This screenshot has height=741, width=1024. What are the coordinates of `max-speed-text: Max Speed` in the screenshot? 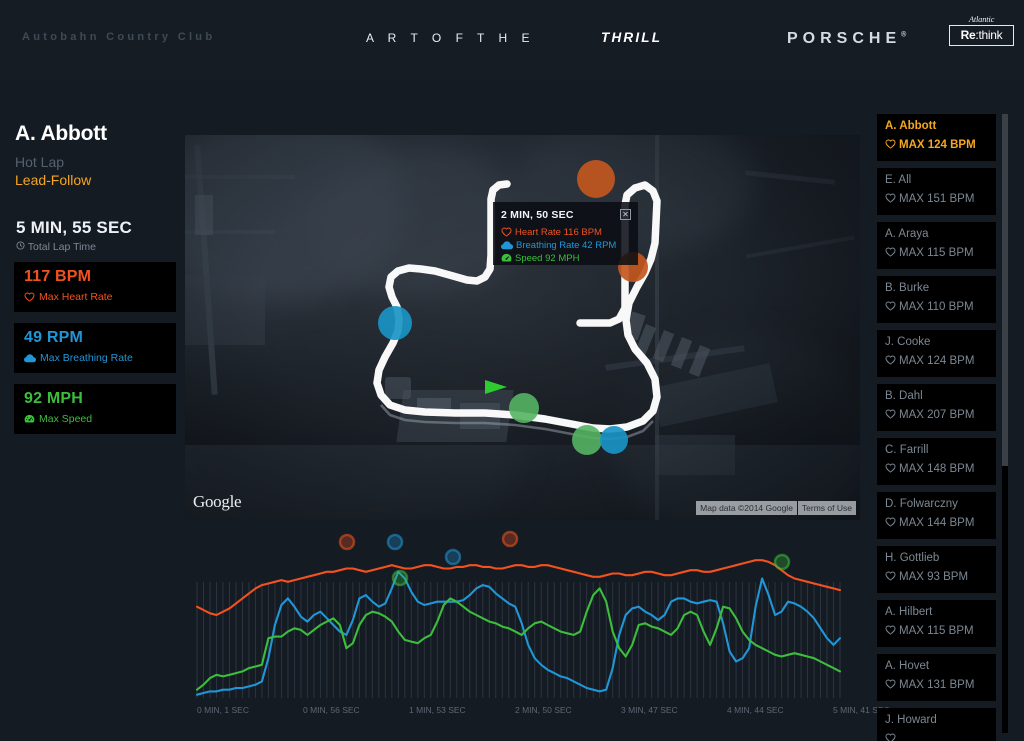 It's located at (66, 419).